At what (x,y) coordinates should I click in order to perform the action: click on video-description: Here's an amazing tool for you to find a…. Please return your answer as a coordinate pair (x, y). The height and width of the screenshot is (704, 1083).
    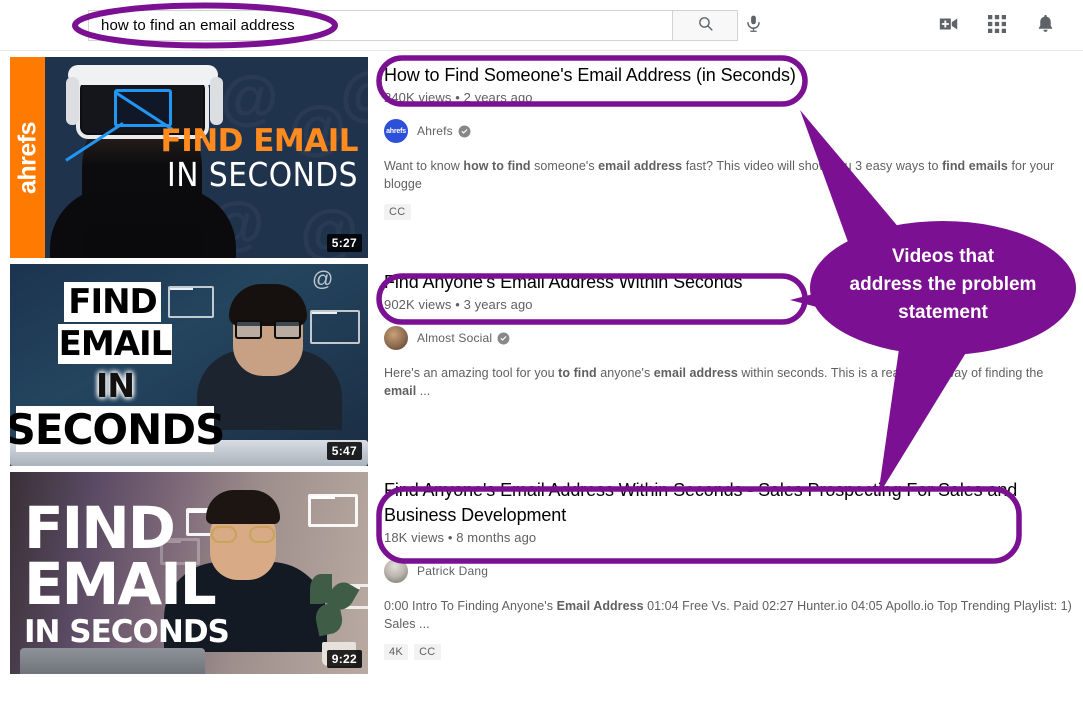
    Looking at the image, I should click on (729, 382).